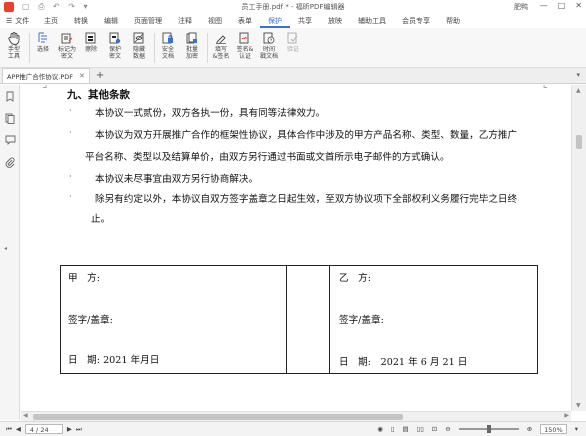 The width and height of the screenshot is (586, 436). Describe the element at coordinates (529, 429) in the screenshot. I see `zoom-in-icon: ⊕` at that location.